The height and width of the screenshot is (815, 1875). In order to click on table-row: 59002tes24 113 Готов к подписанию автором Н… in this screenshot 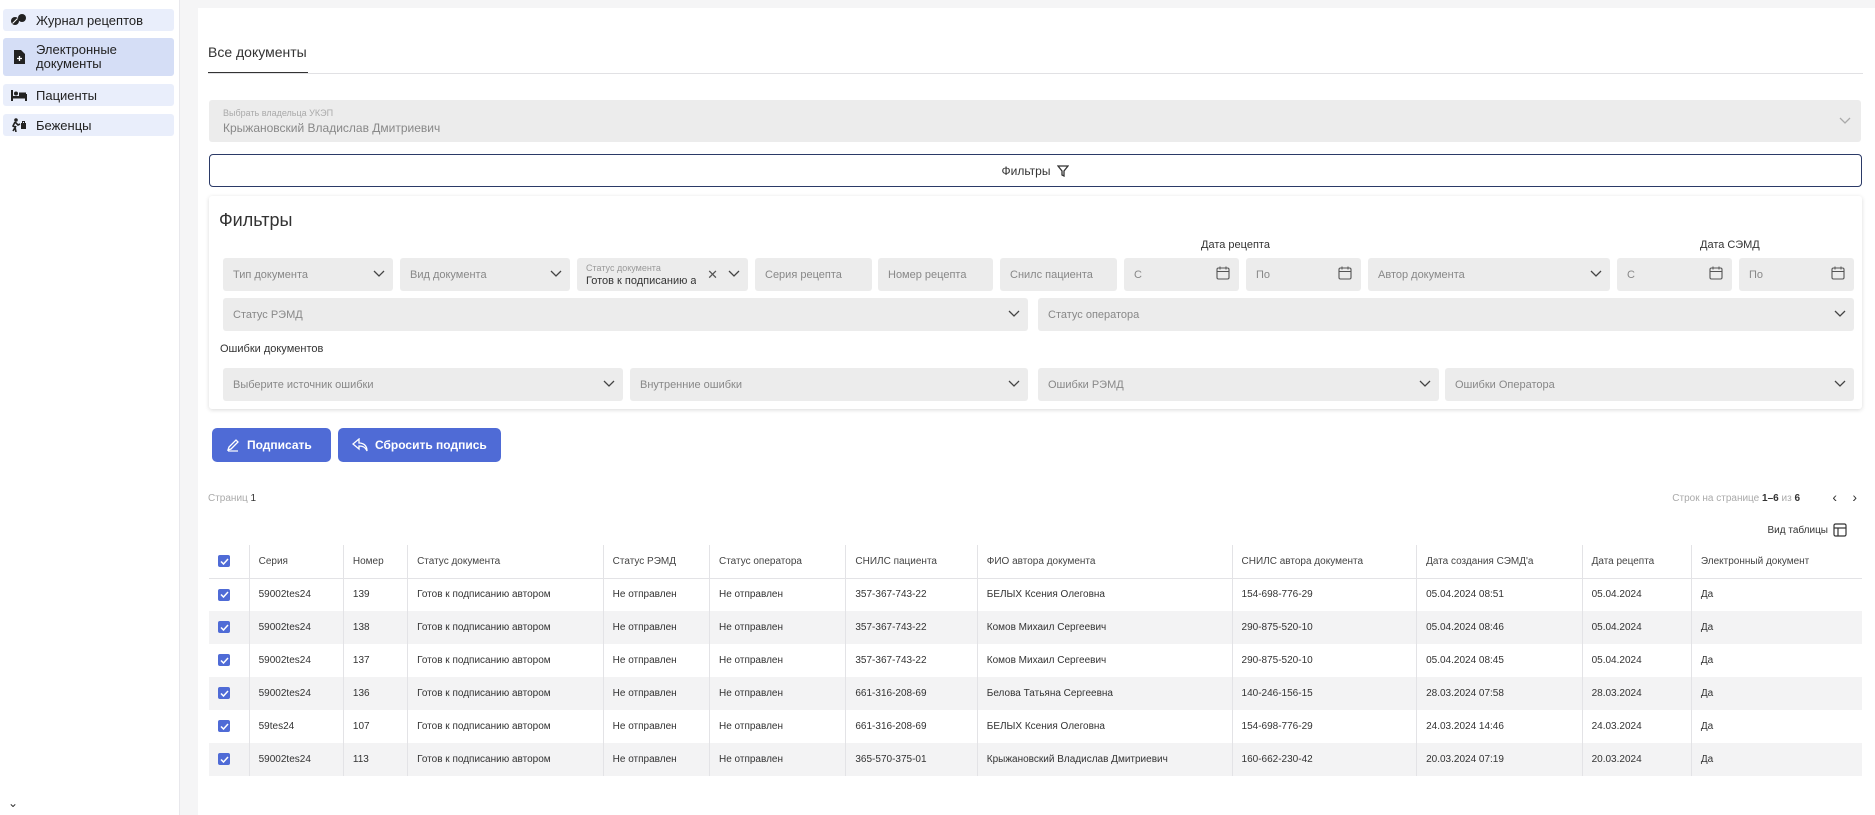, I will do `click(1035, 759)`.